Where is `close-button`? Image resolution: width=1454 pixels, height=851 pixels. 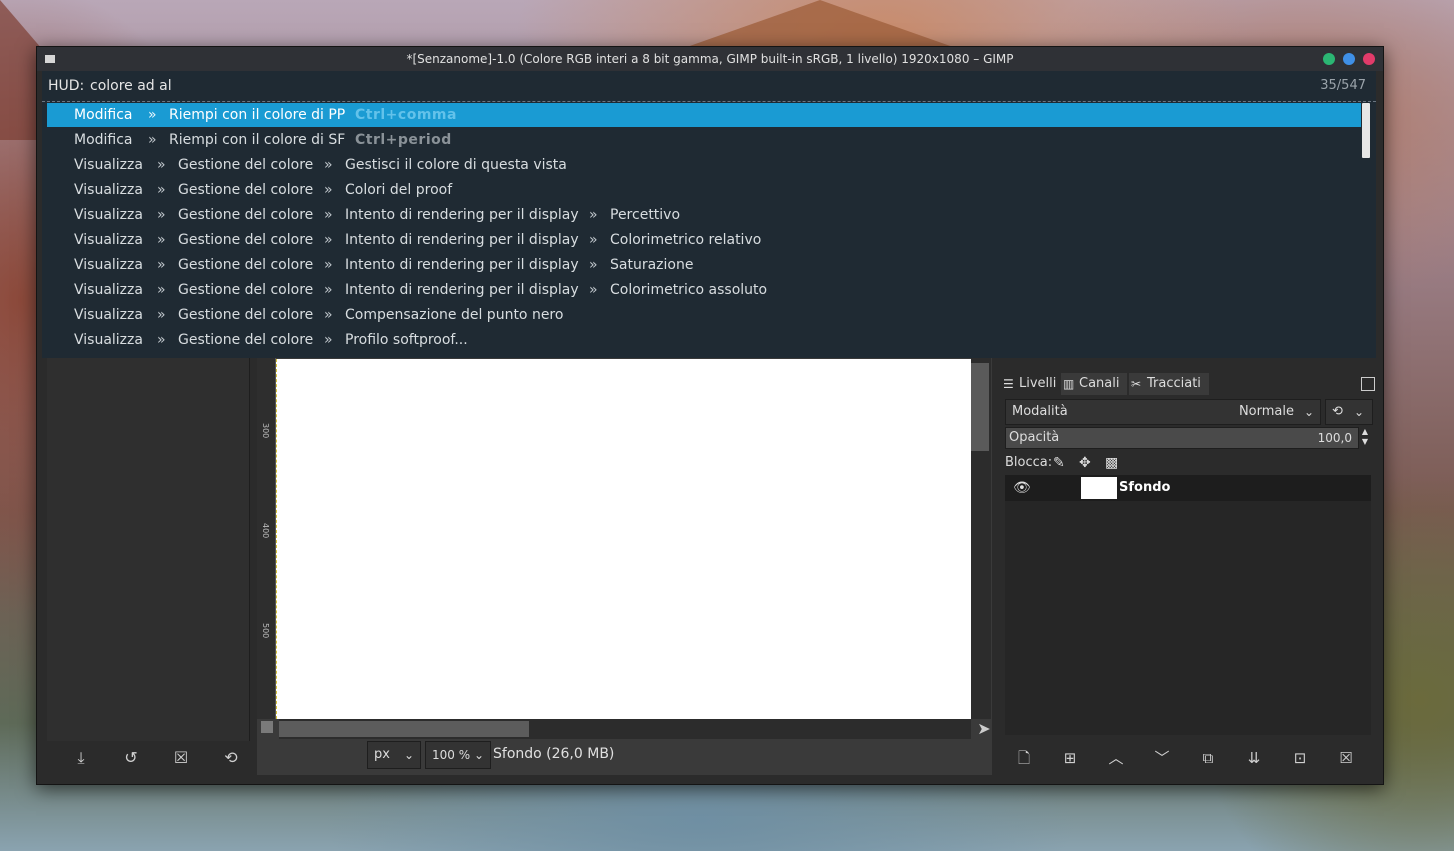
close-button is located at coordinates (1369, 59).